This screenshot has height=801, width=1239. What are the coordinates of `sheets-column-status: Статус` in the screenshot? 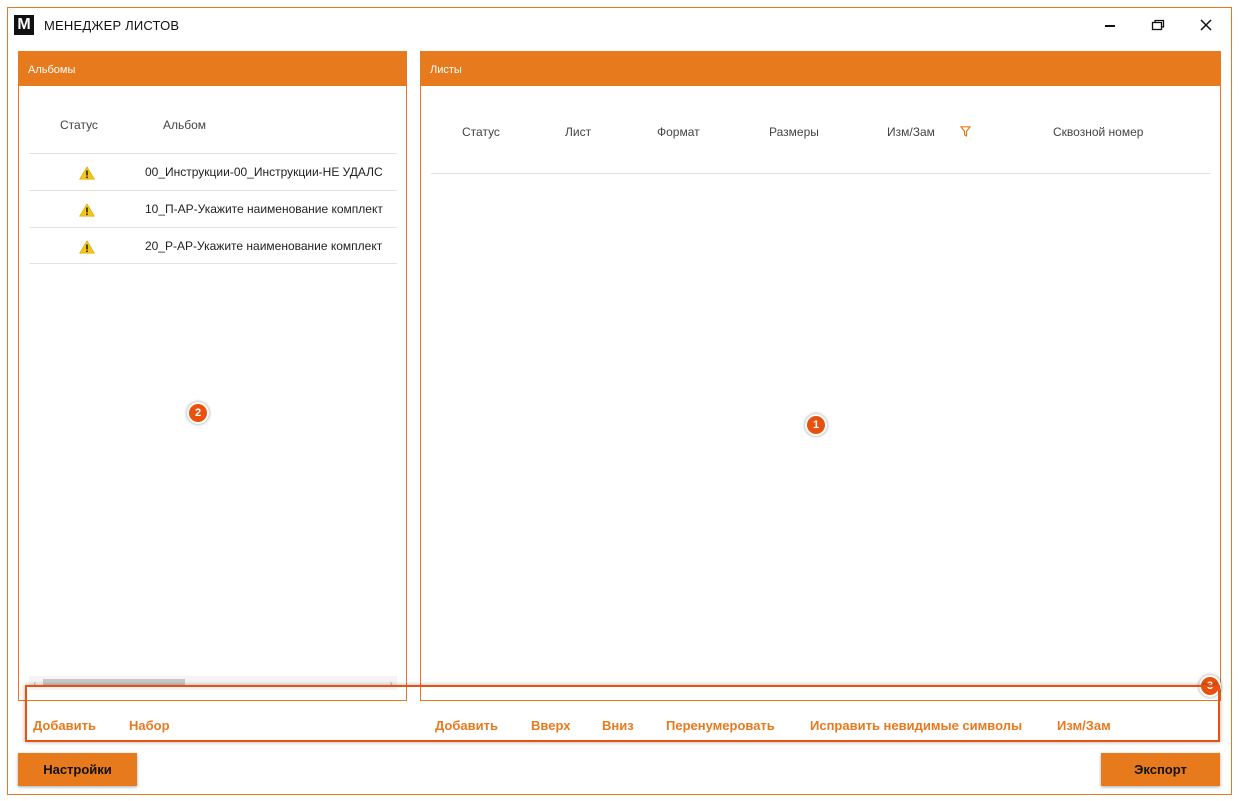 It's located at (481, 132).